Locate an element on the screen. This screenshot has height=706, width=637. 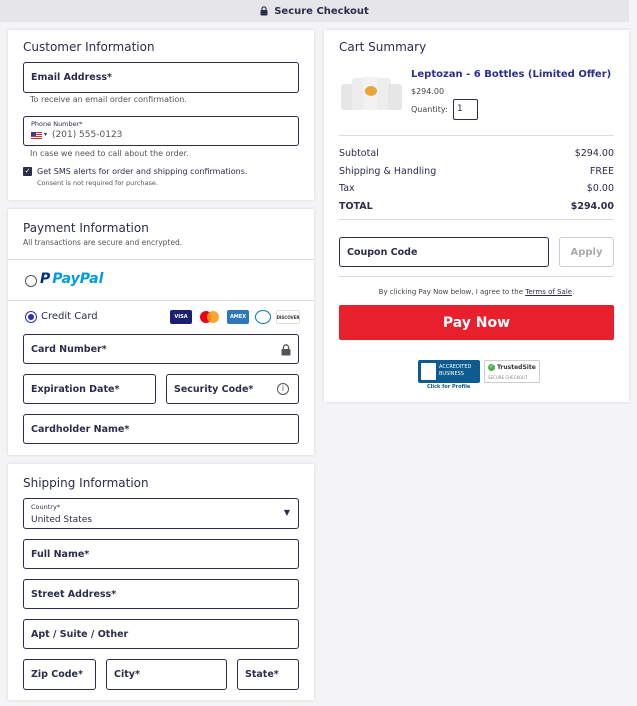
bbb-caption: Click for Profile is located at coordinates (448, 387).